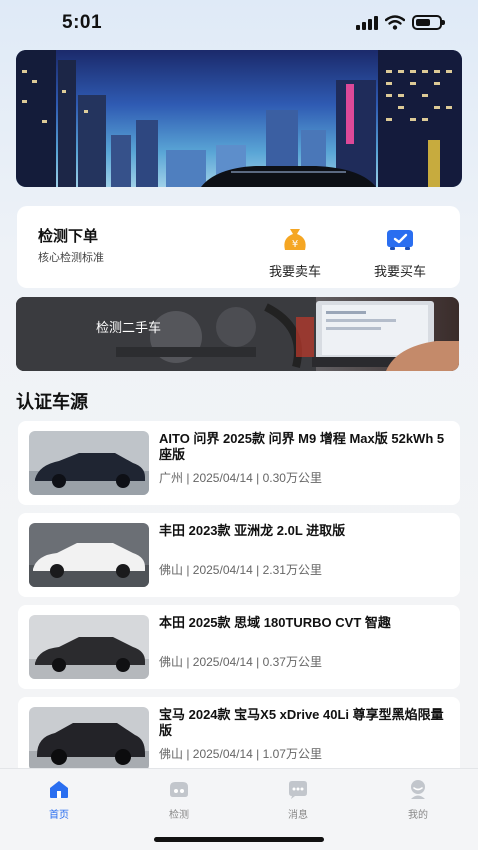 The width and height of the screenshot is (478, 850). Describe the element at coordinates (82, 22) in the screenshot. I see `status-time: 5:01` at that location.